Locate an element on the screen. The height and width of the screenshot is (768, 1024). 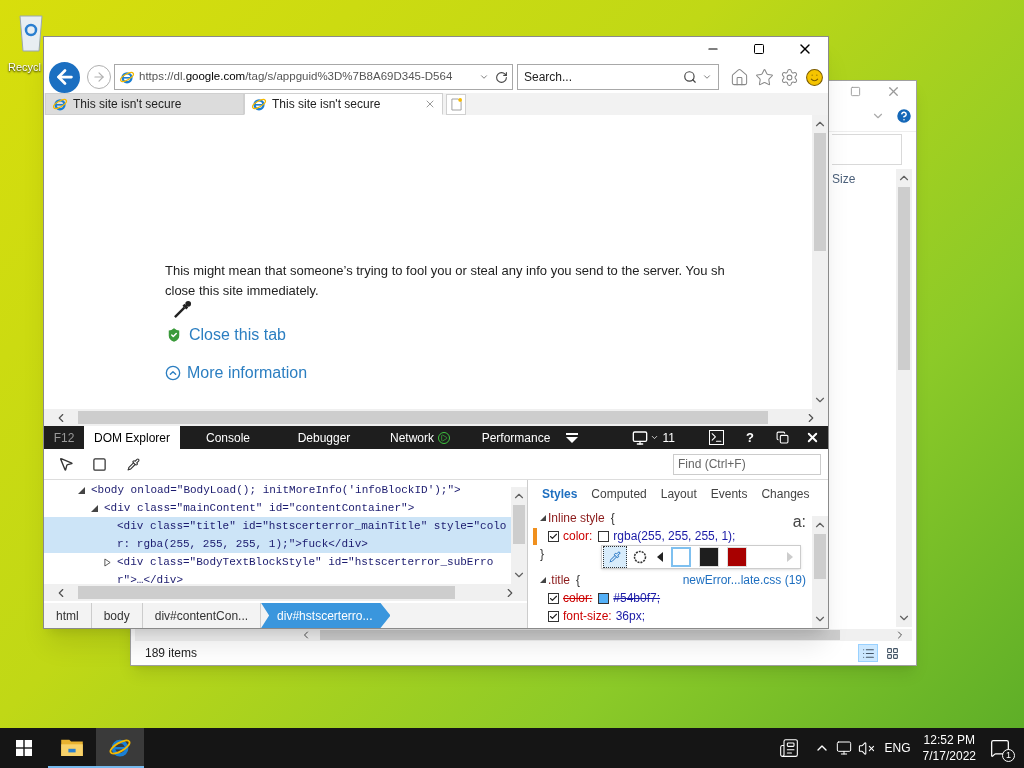
rule-selector: .title is located at coordinates (559, 580).